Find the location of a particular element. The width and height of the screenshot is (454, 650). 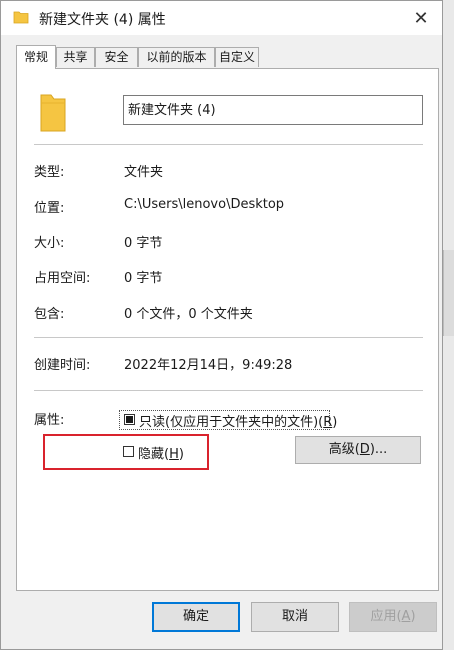

window-title: 新建文件夹 (4) 属性 is located at coordinates (102, 20).